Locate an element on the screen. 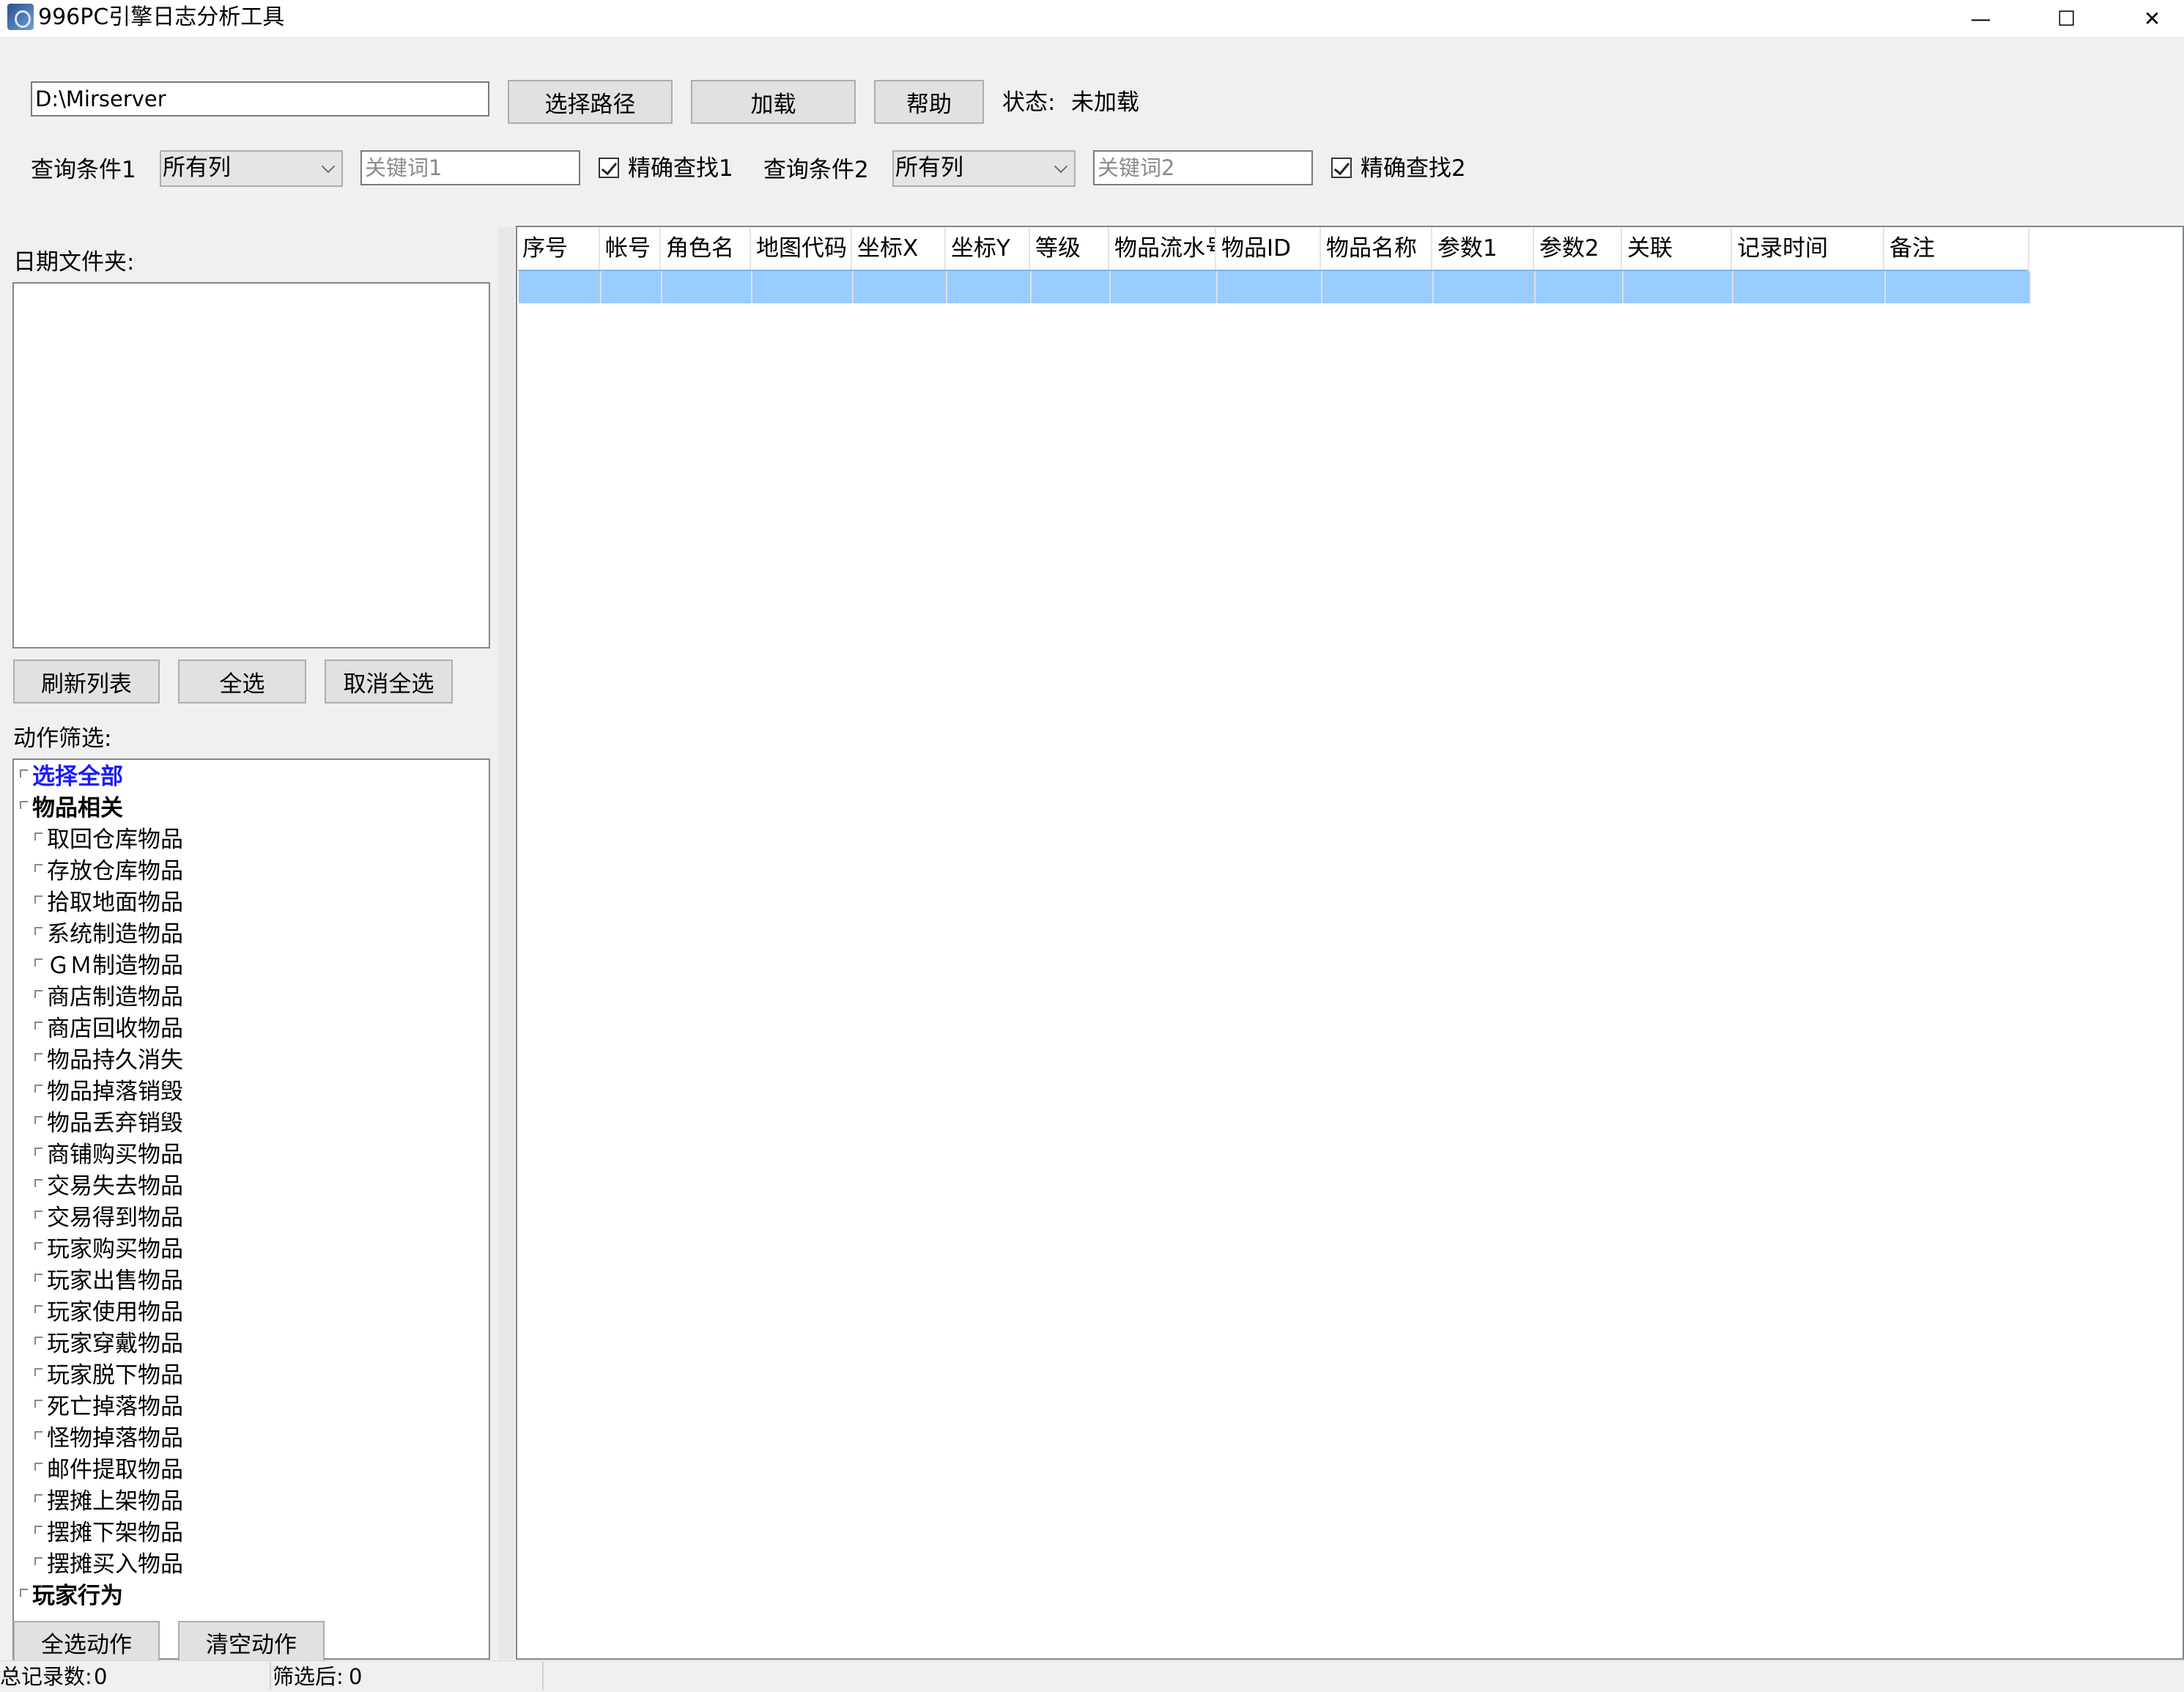  tree-item: 玩家行为 is located at coordinates (252, 1596).